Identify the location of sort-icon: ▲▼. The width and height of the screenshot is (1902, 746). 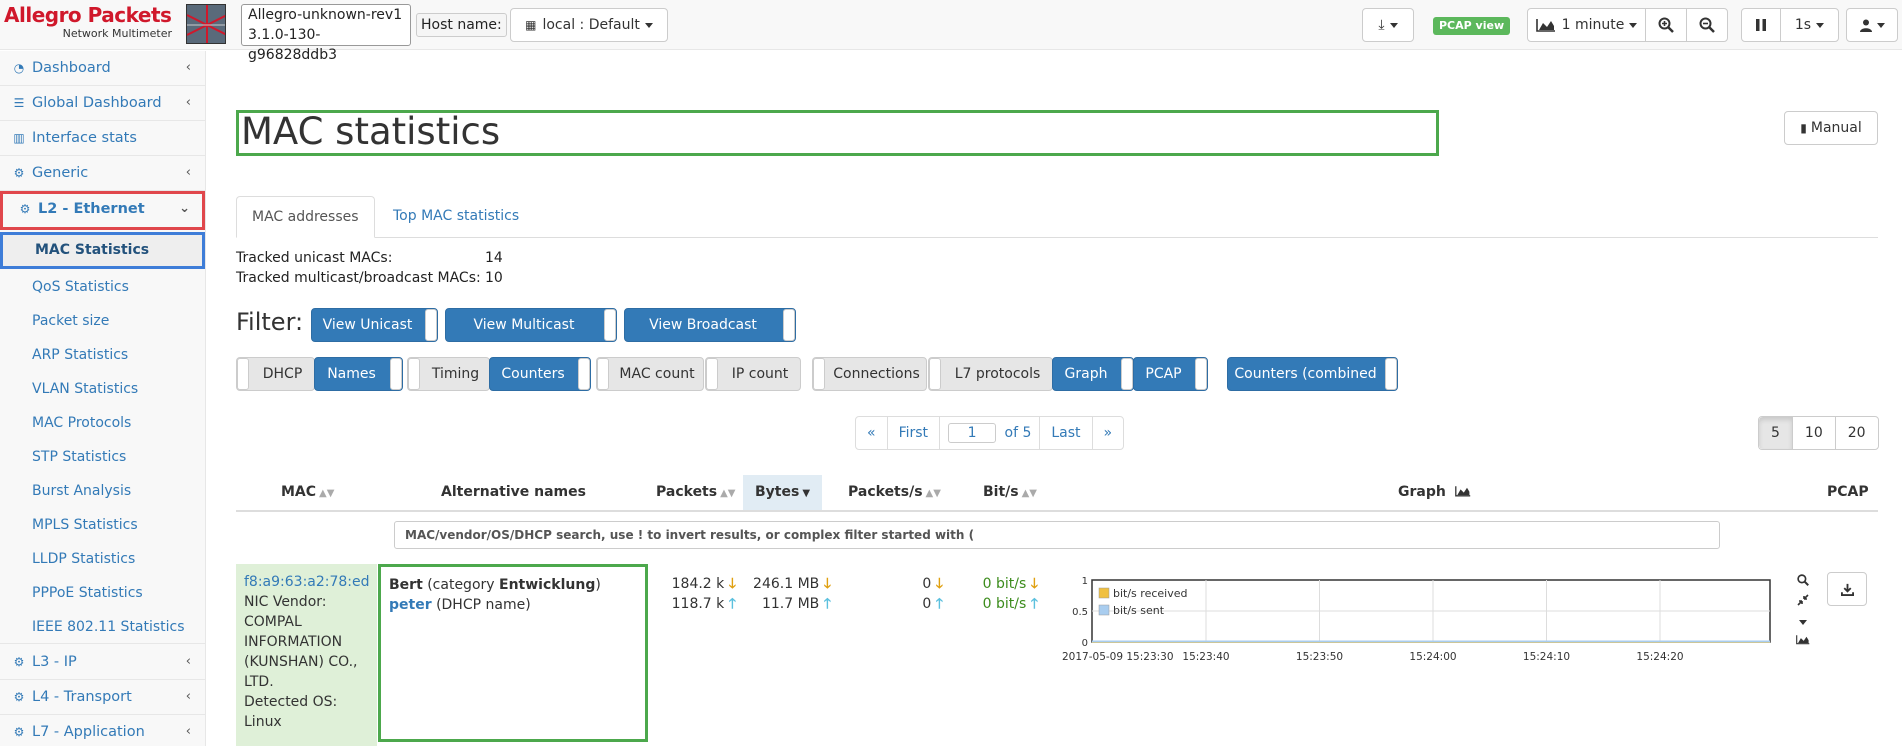
(327, 493).